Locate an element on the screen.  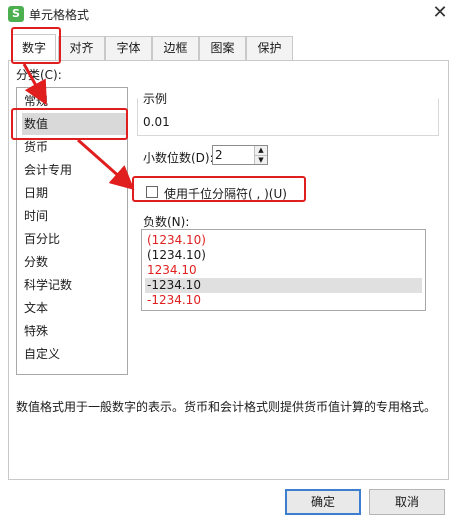
annotation-arrows is located at coordinates (78, 126).